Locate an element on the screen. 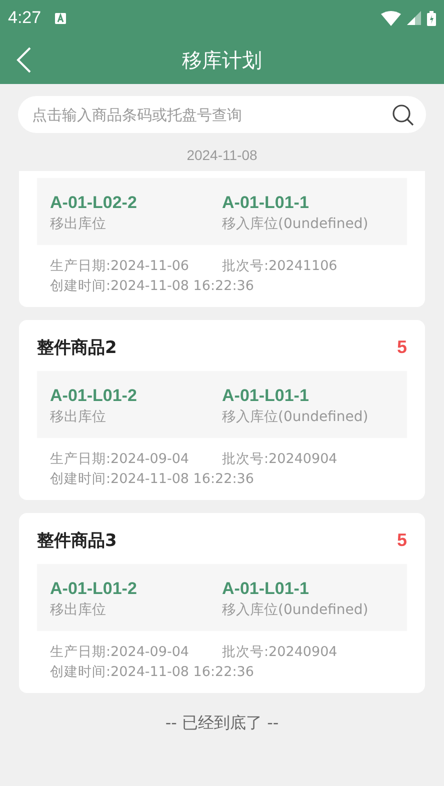  back-icon is located at coordinates (24, 60).